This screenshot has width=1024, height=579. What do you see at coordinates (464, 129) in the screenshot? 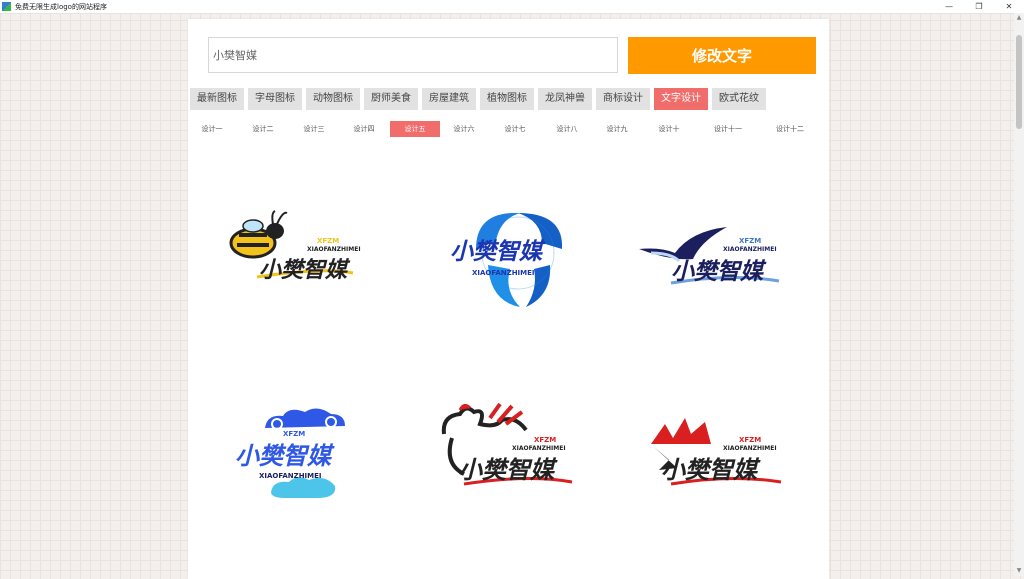
I see `design-tab: 设计六` at bounding box center [464, 129].